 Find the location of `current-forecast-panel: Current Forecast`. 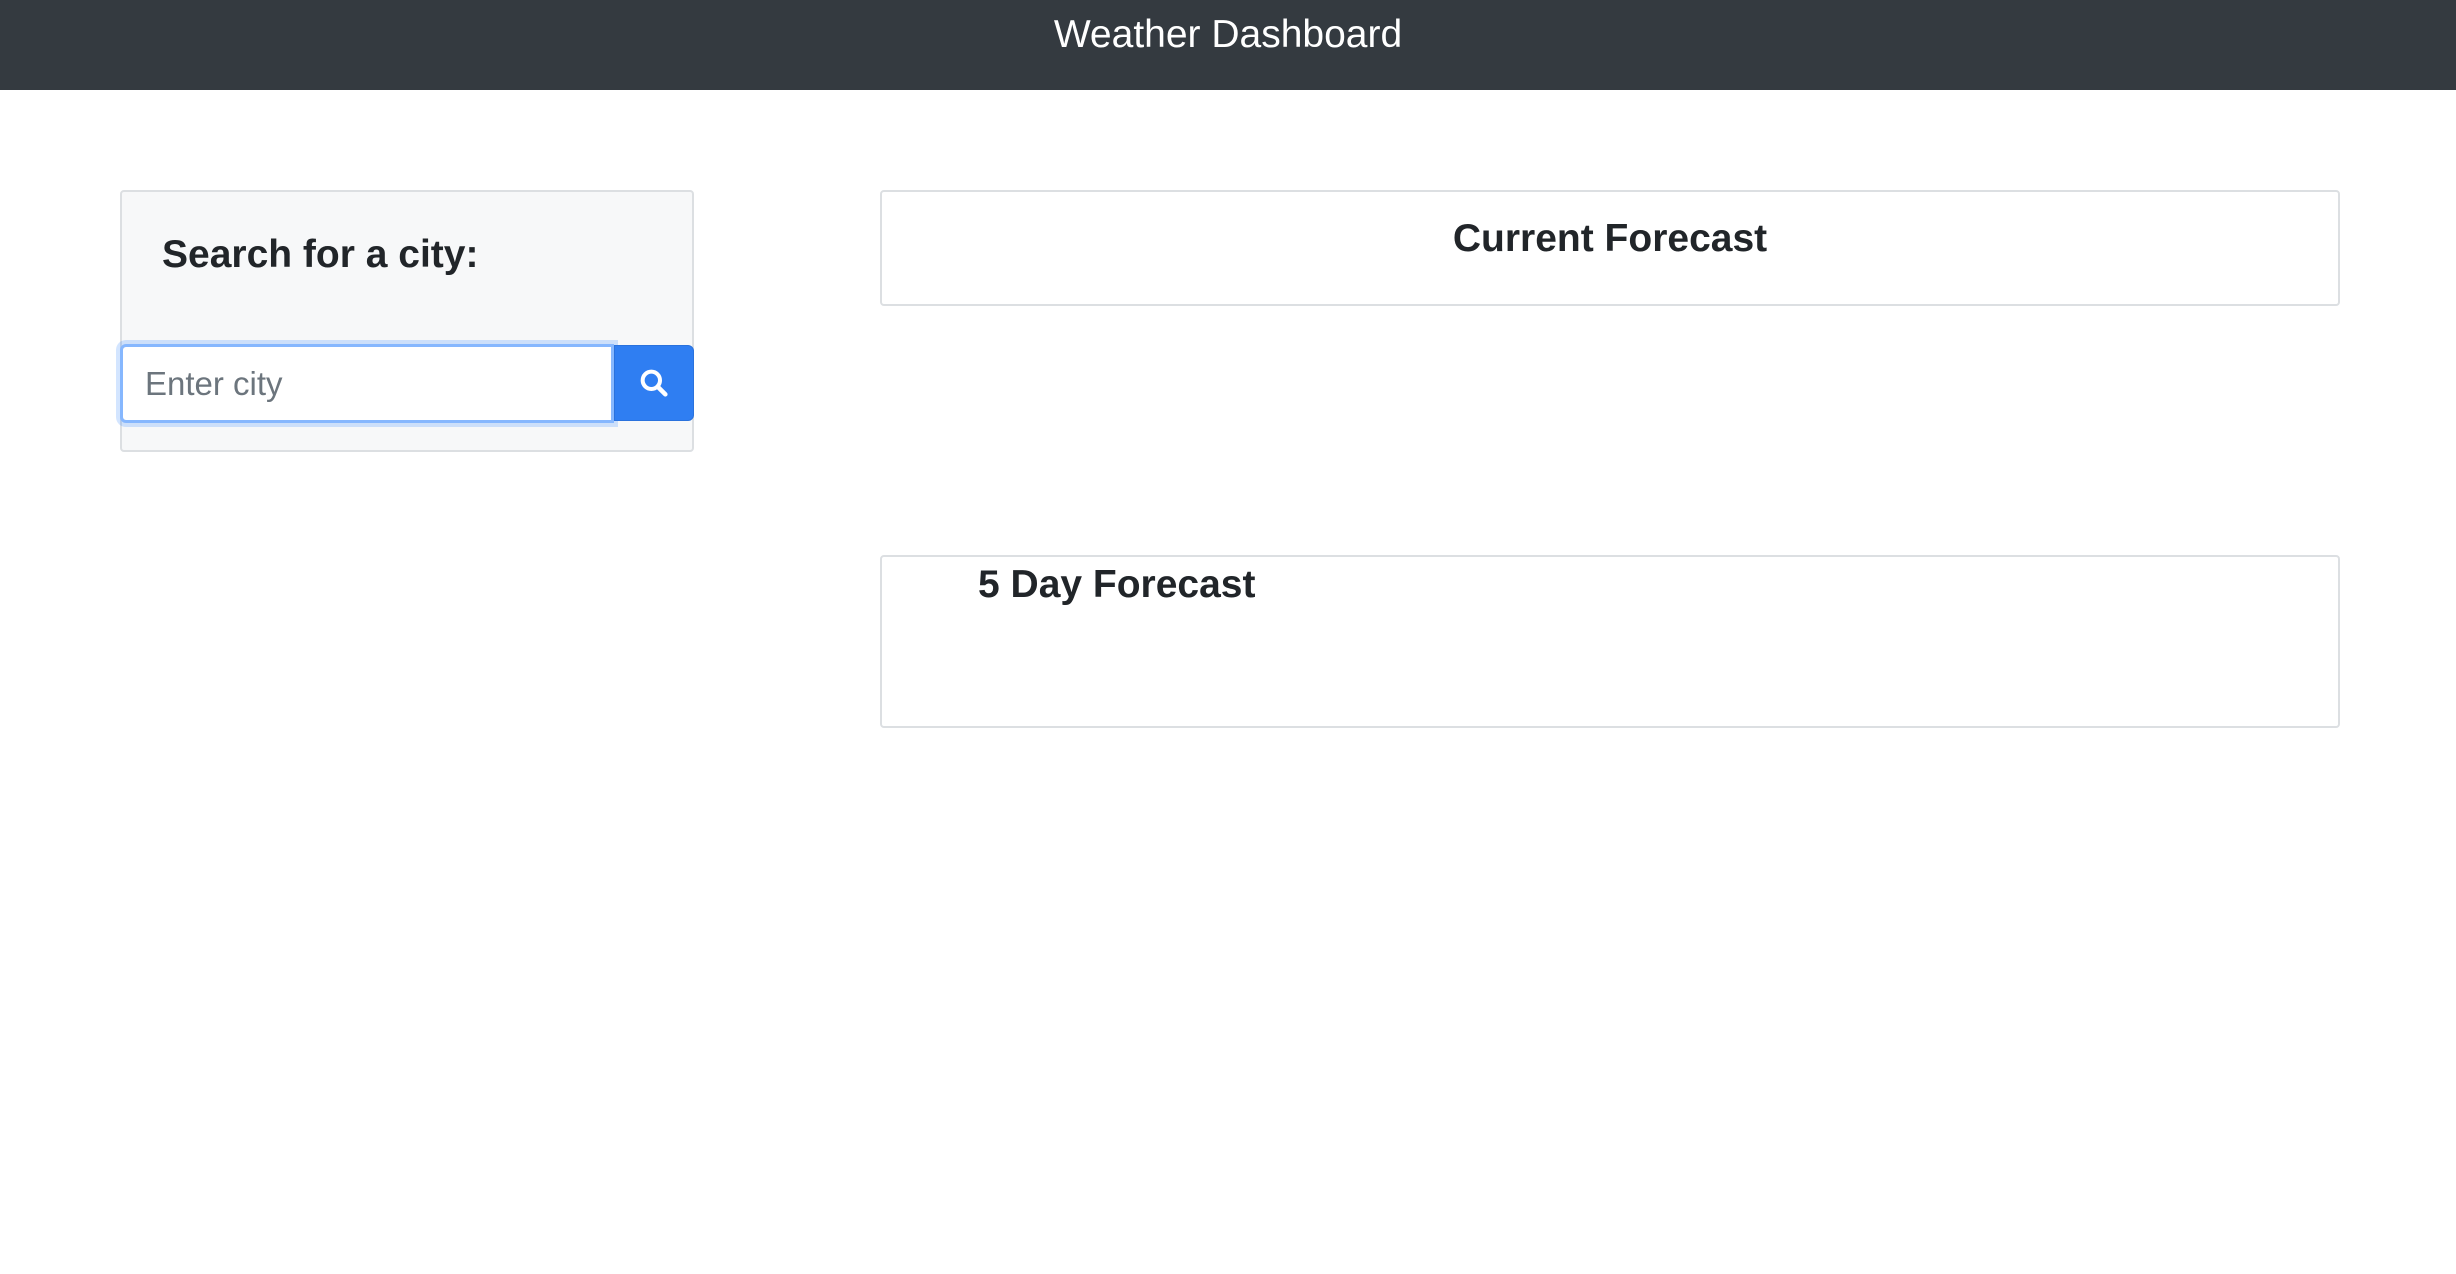

current-forecast-panel: Current Forecast is located at coordinates (1610, 248).